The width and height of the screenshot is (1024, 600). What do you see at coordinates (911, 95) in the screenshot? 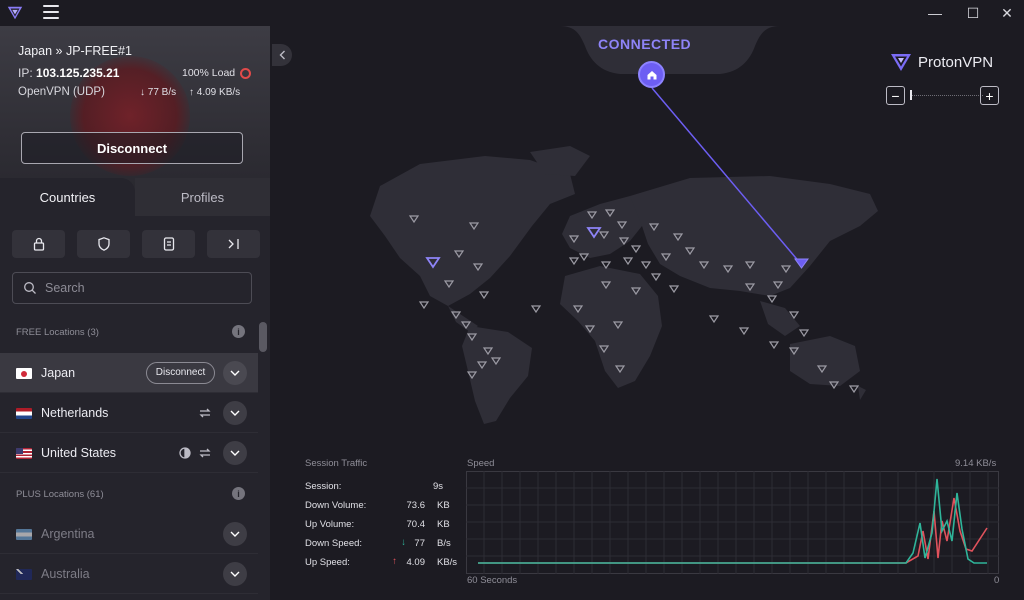
I see `zoom-slider-handle` at bounding box center [911, 95].